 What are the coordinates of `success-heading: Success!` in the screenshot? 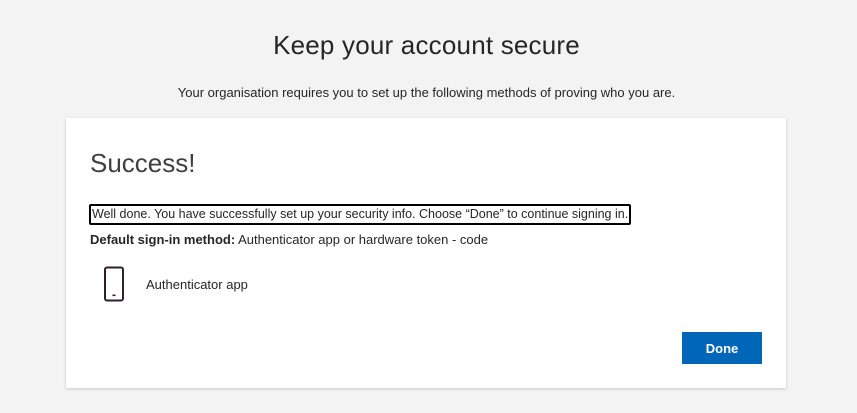 It's located at (143, 163).